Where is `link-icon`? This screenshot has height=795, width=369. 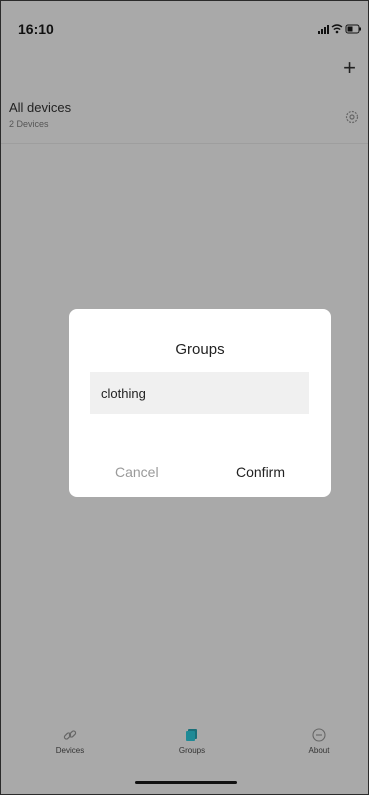
link-icon is located at coordinates (70, 735).